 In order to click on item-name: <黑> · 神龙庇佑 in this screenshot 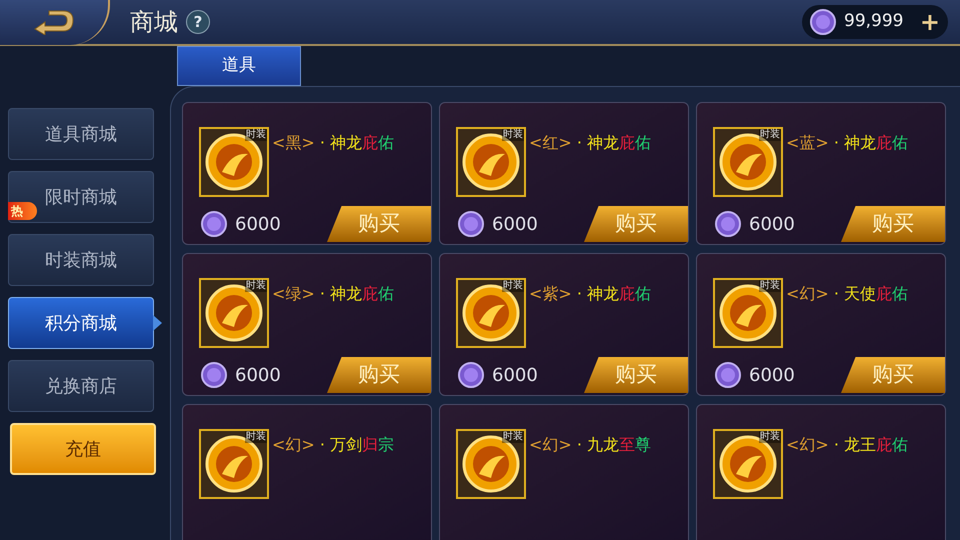, I will do `click(333, 143)`.